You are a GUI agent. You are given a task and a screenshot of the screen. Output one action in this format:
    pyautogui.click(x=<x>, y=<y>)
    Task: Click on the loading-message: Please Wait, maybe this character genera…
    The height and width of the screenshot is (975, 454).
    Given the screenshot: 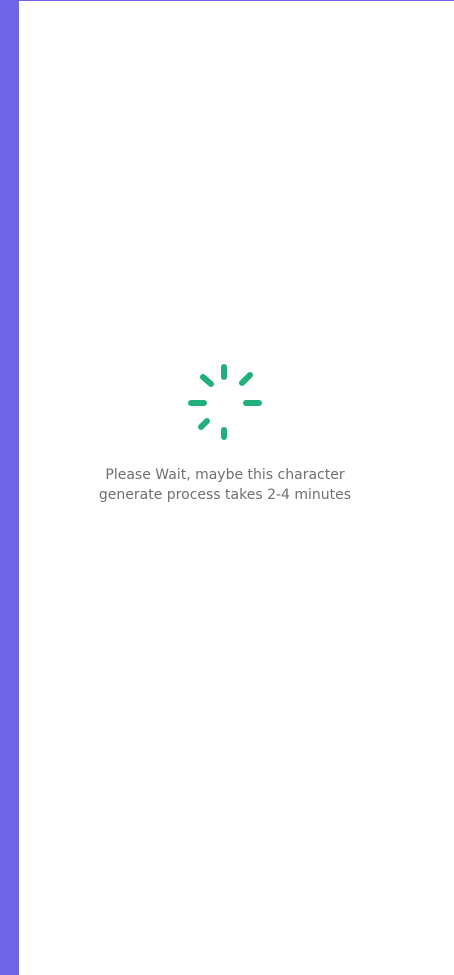 What is the action you would take?
    pyautogui.click(x=225, y=485)
    